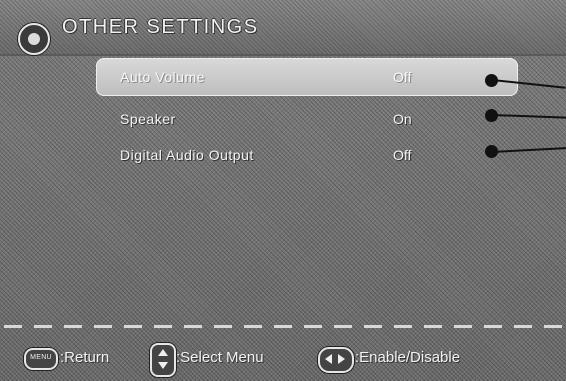 Image resolution: width=566 pixels, height=381 pixels. Describe the element at coordinates (307, 119) in the screenshot. I see `menu-item-speaker: Speaker On` at that location.